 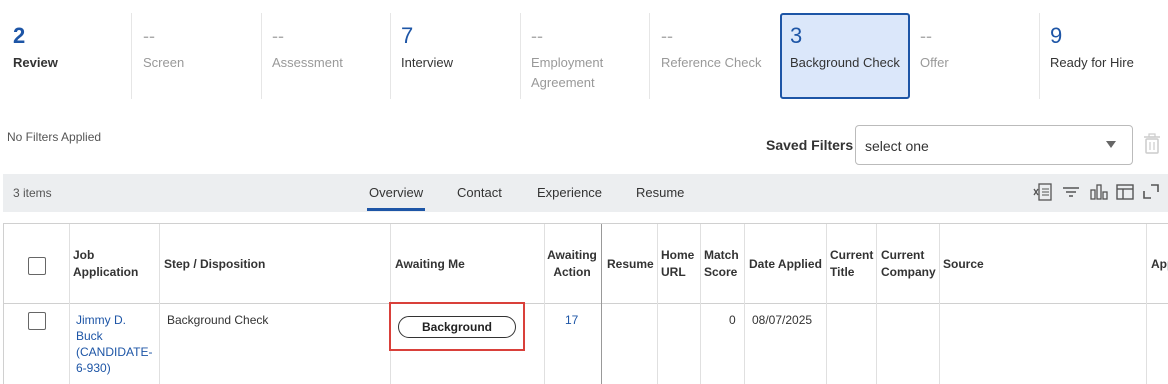 What do you see at coordinates (975, 56) in the screenshot?
I see `stage-offer: -- Offer` at bounding box center [975, 56].